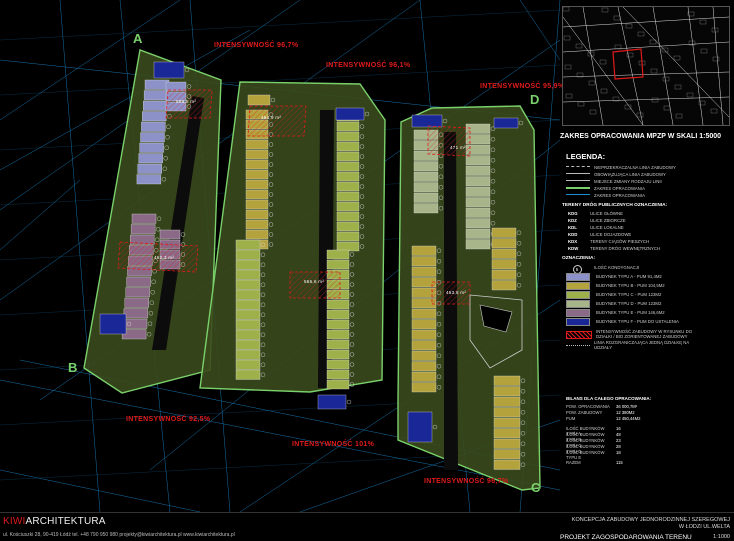 The width and height of the screenshot is (734, 541). I want to click on dotted-line-symbol, so click(578, 347).